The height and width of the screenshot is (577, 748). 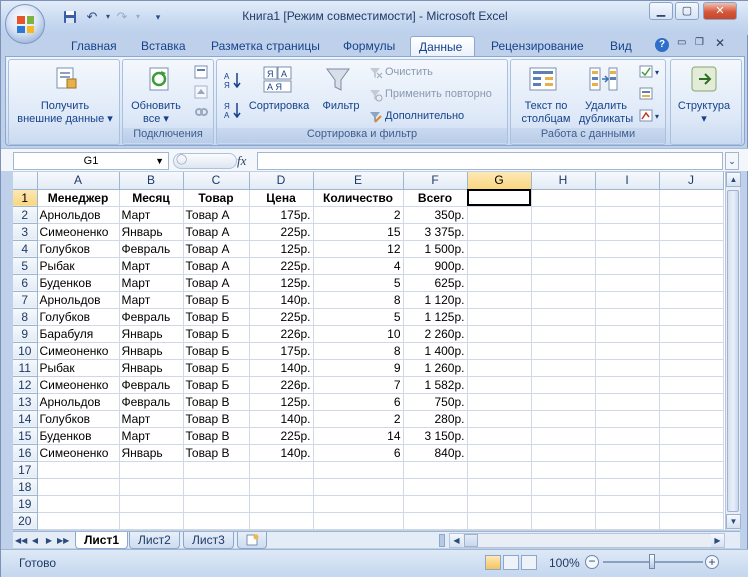 What do you see at coordinates (358, 334) in the screenshot?
I see `cell: 10` at bounding box center [358, 334].